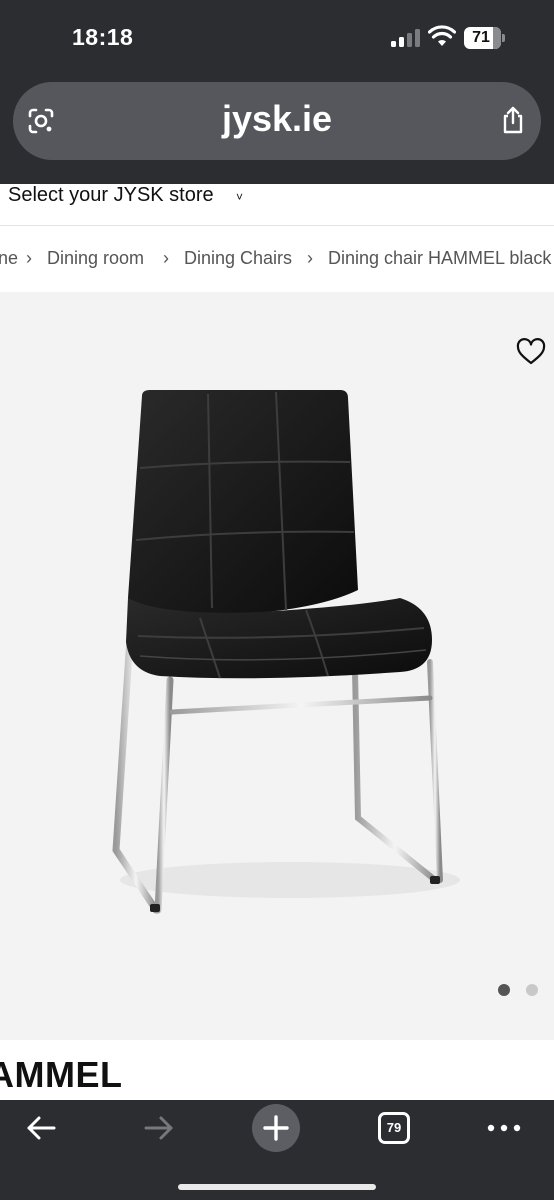 This screenshot has width=554, height=1200. I want to click on breadcrumb-item-home: ne, so click(9, 258).